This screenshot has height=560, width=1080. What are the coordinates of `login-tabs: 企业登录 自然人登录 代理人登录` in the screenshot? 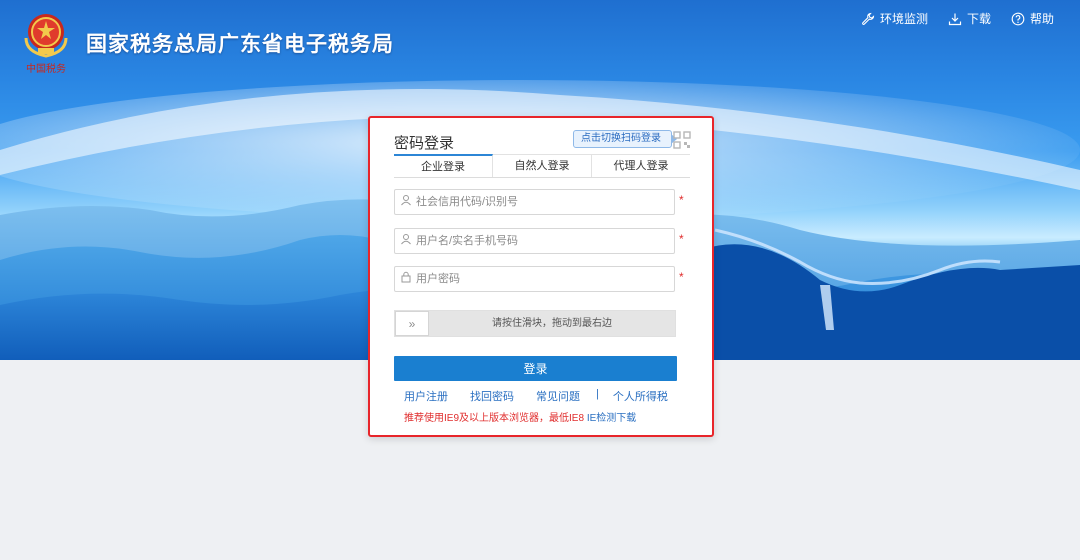 It's located at (542, 166).